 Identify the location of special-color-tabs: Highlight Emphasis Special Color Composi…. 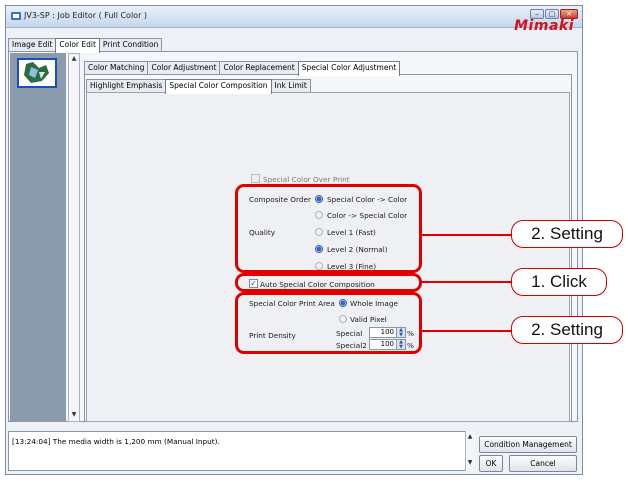
(198, 86).